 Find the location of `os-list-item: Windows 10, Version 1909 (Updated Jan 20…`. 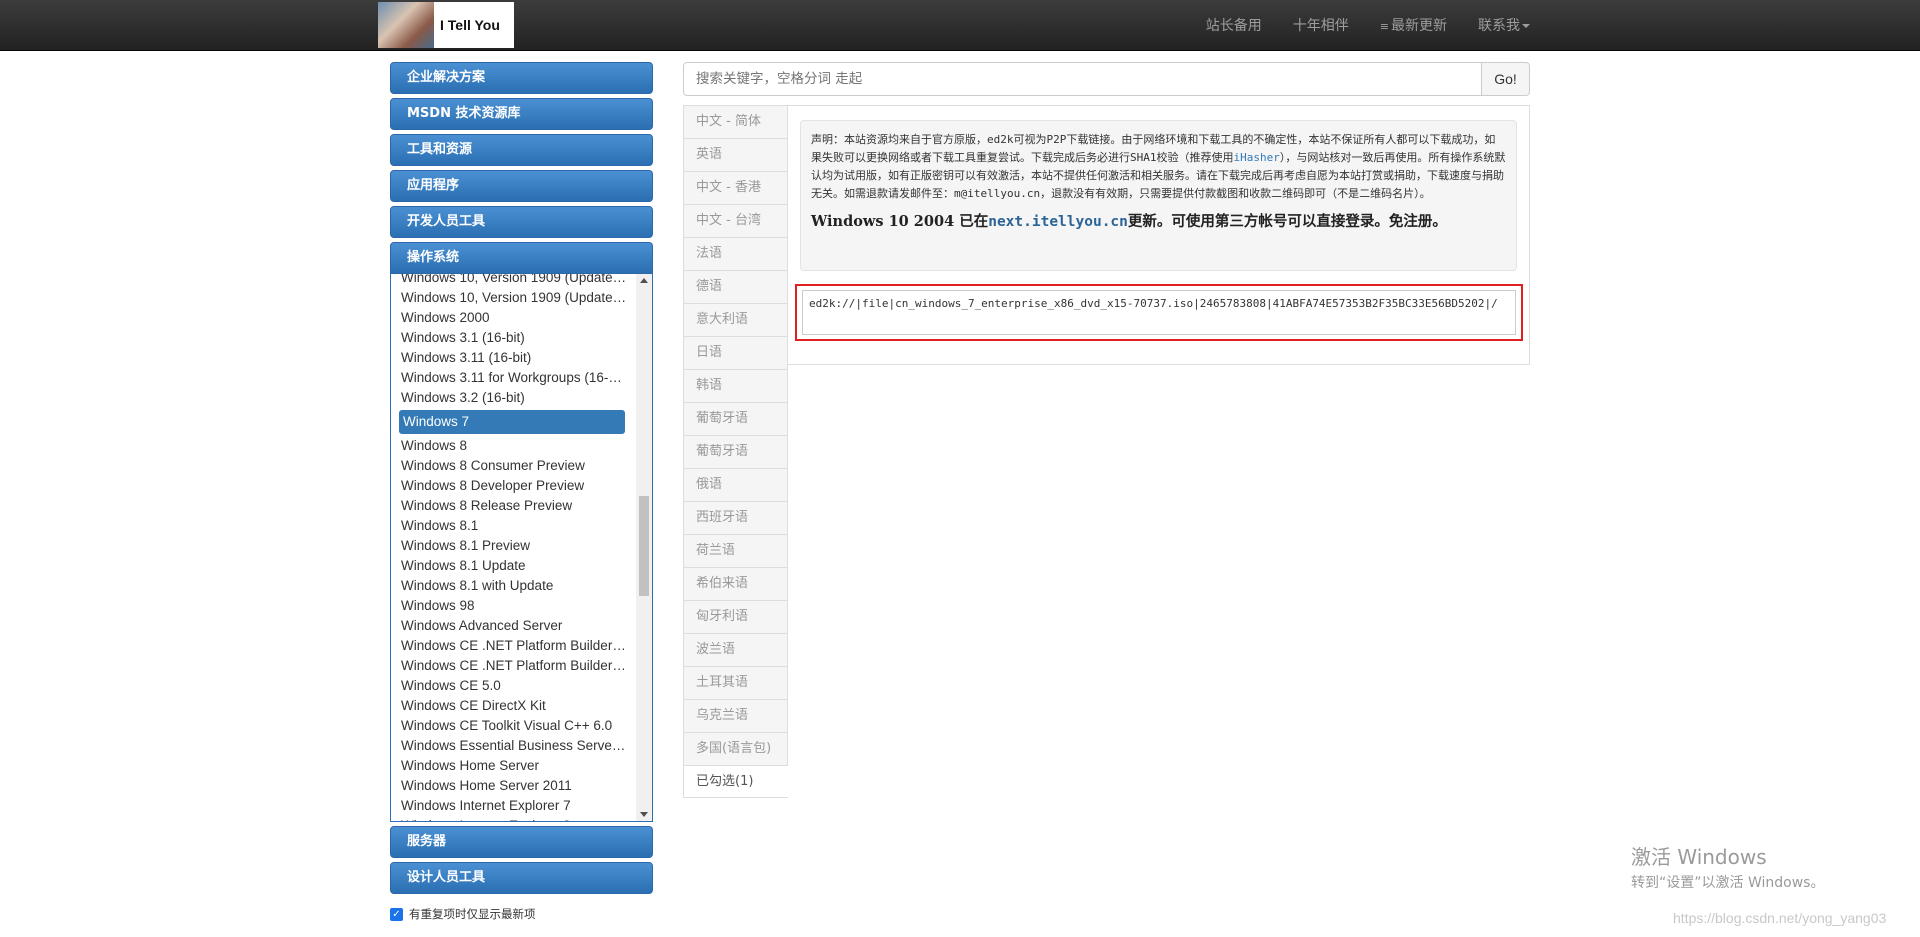

os-list-item: Windows 10, Version 1909 (Updated Jan 20… is located at coordinates (509, 281).